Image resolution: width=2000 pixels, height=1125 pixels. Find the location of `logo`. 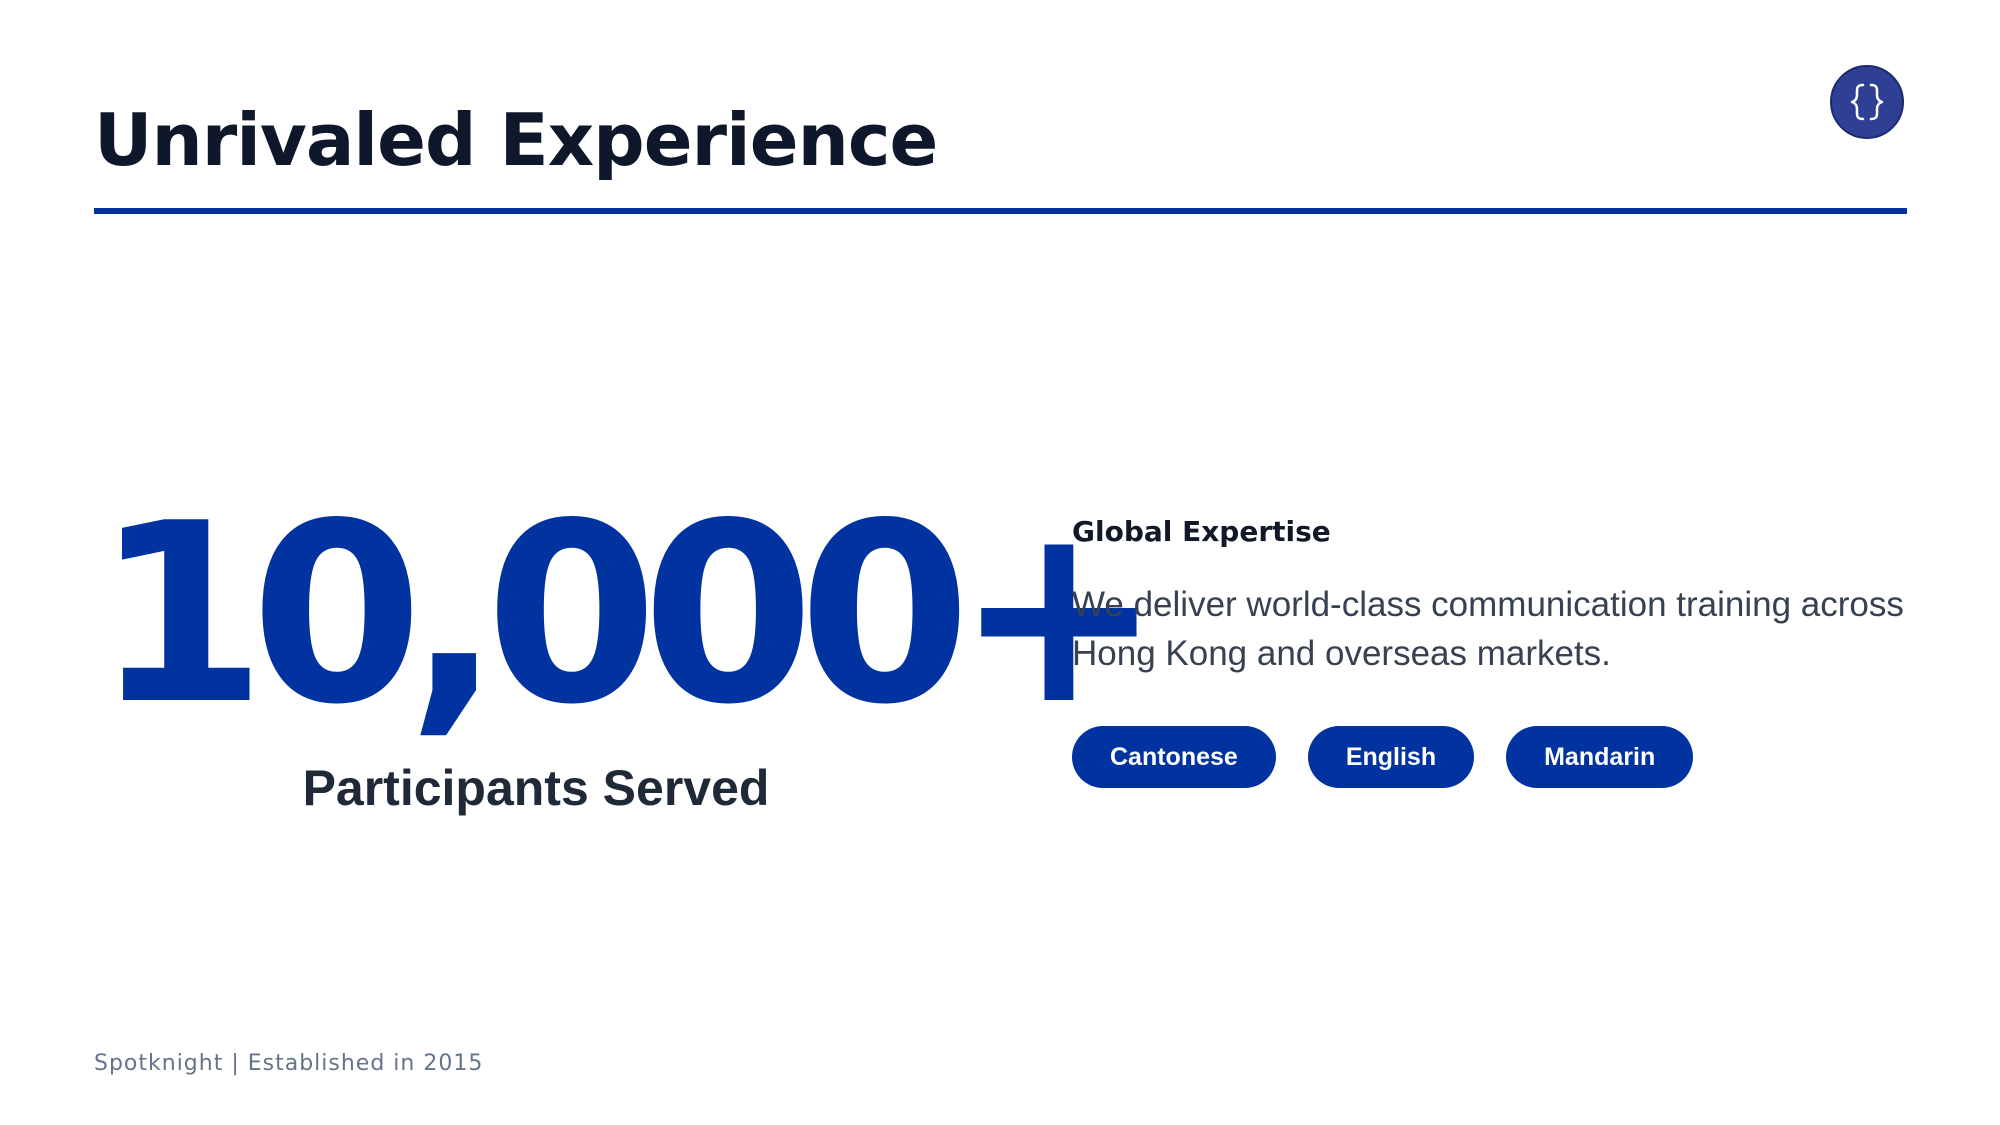

logo is located at coordinates (1867, 102).